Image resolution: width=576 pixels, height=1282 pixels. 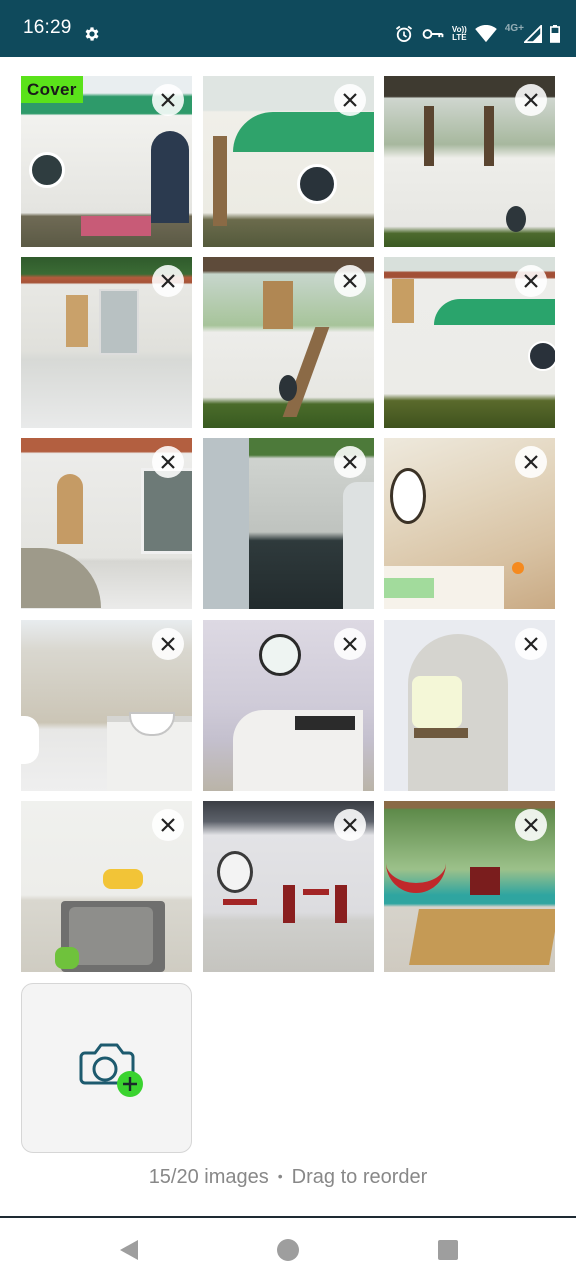 I want to click on photo-tile: Cover, so click(x=106, y=161).